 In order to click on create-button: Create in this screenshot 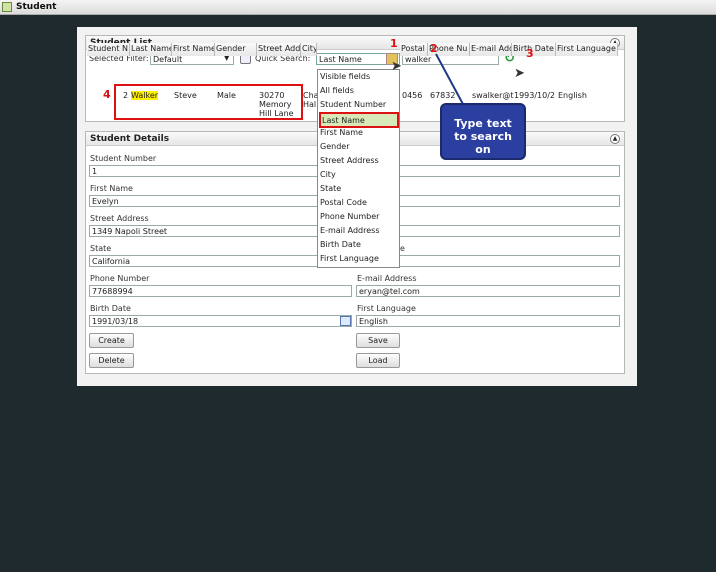, I will do `click(111, 340)`.